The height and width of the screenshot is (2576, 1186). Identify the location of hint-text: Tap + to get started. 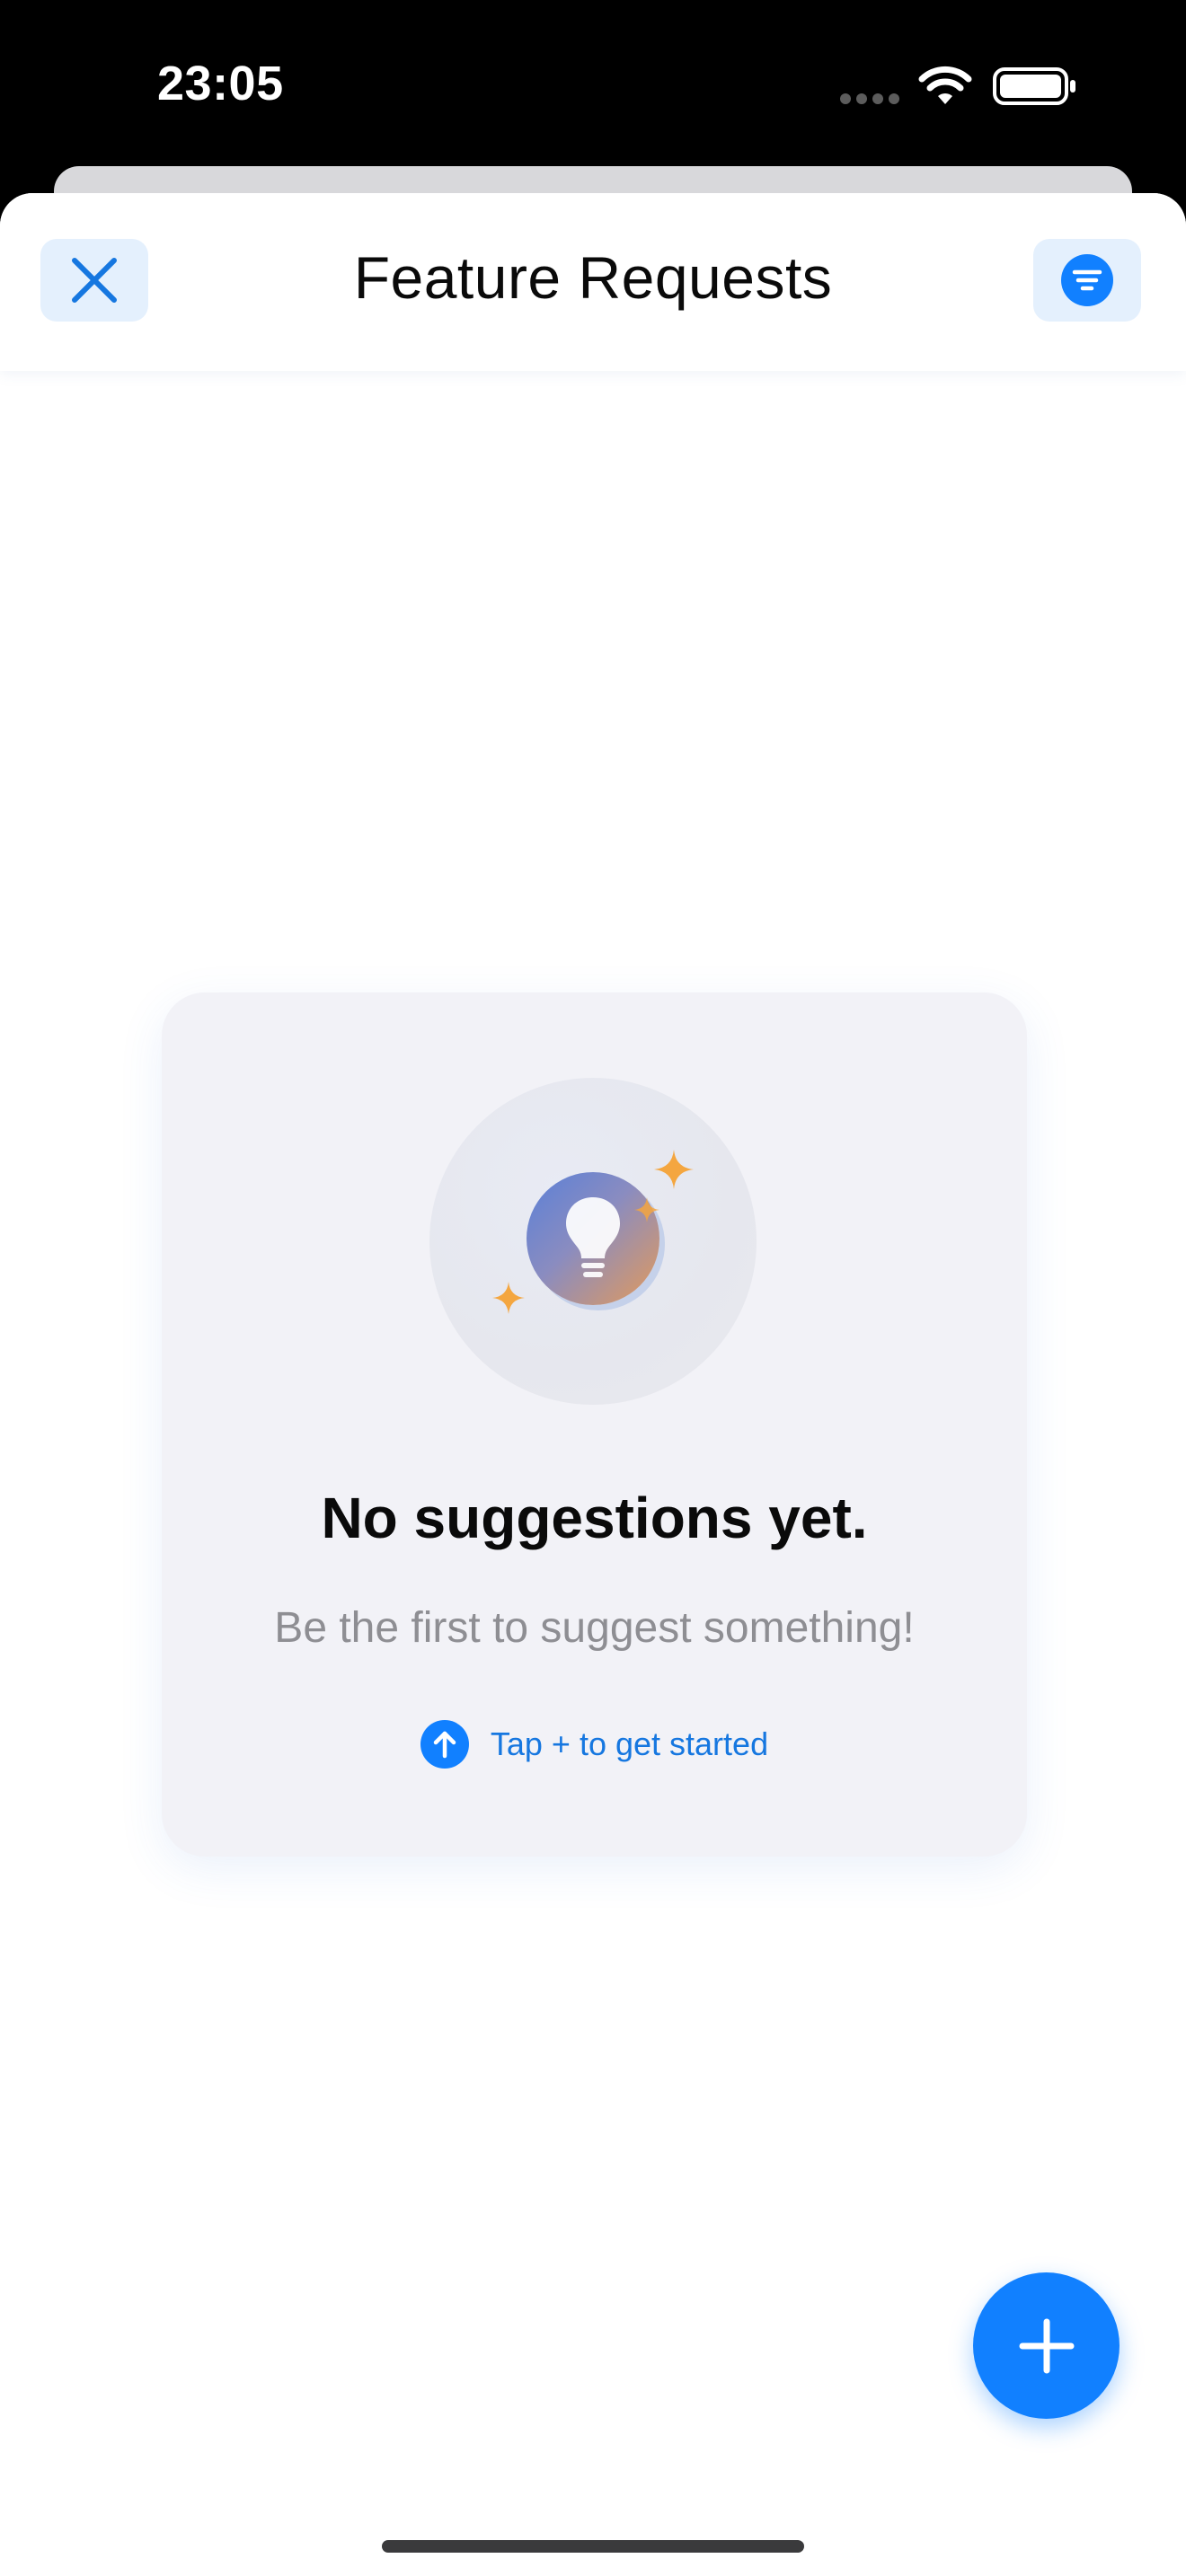
(629, 1743).